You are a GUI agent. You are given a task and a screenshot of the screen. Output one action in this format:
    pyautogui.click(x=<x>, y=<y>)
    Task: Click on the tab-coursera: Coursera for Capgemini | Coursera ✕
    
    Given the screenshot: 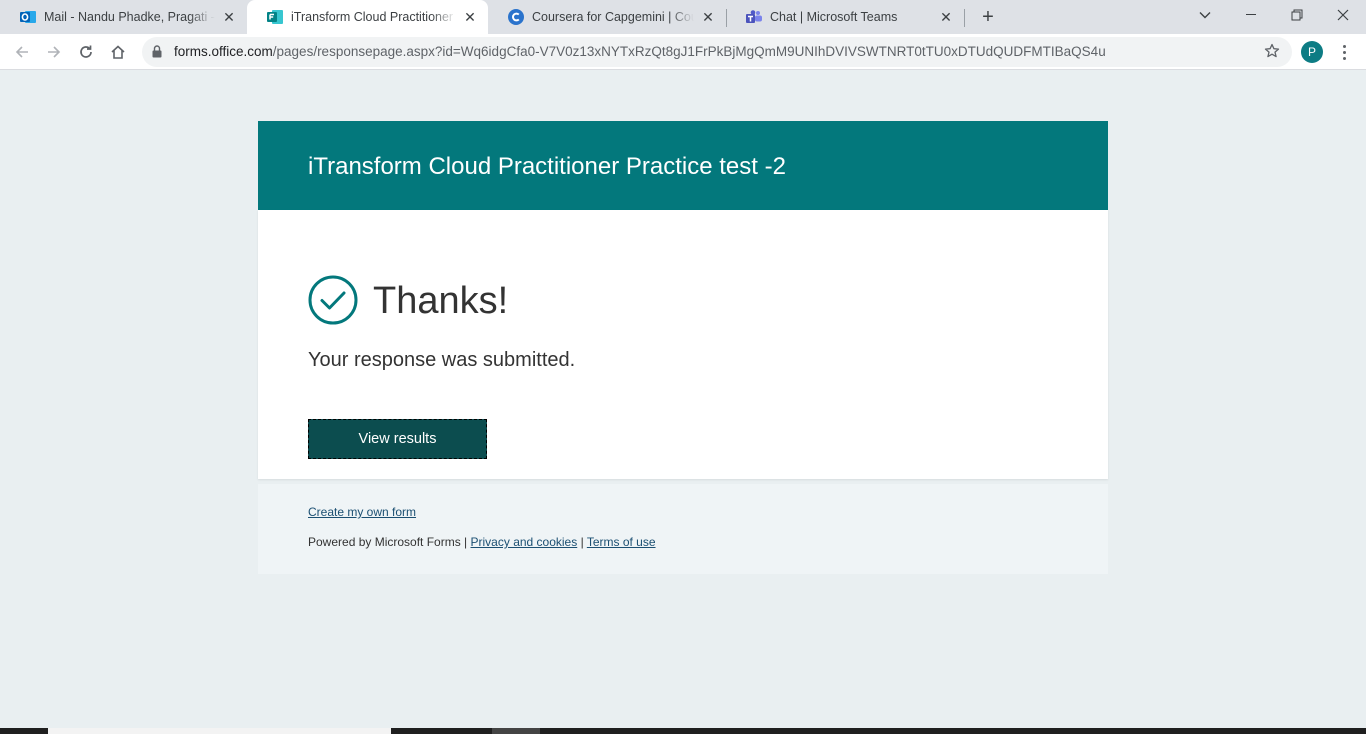 What is the action you would take?
    pyautogui.click(x=607, y=17)
    